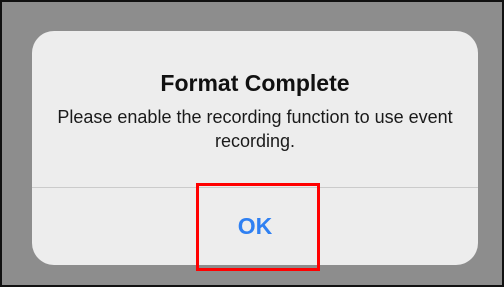 This screenshot has width=504, height=287. I want to click on dialog-title: Format Complete, so click(255, 83).